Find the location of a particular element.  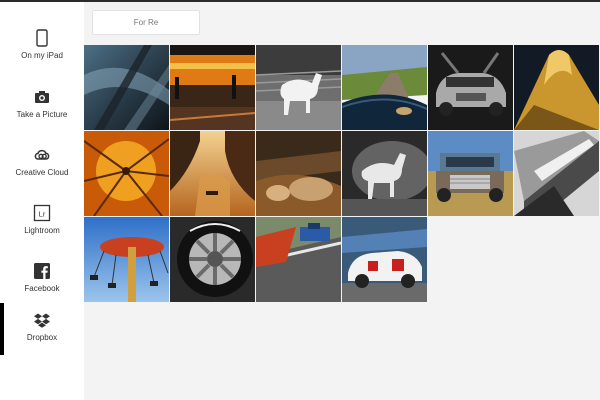

sidebar-item-label: Lightroom is located at coordinates (42, 230).